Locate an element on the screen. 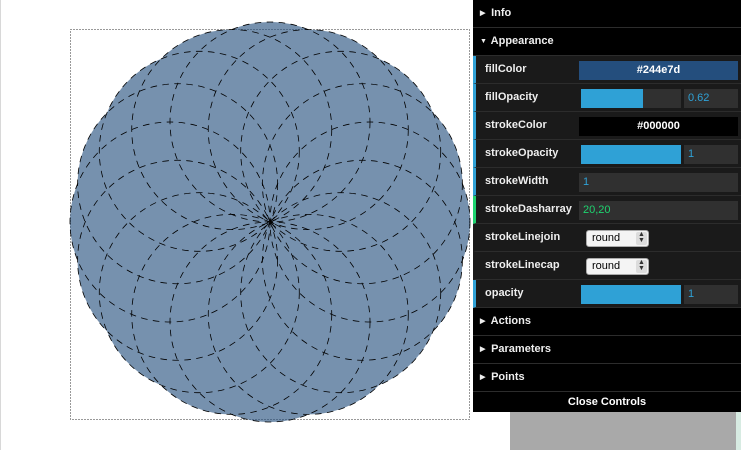 The height and width of the screenshot is (450, 741). stroke-opacity-slider-fill is located at coordinates (631, 154).